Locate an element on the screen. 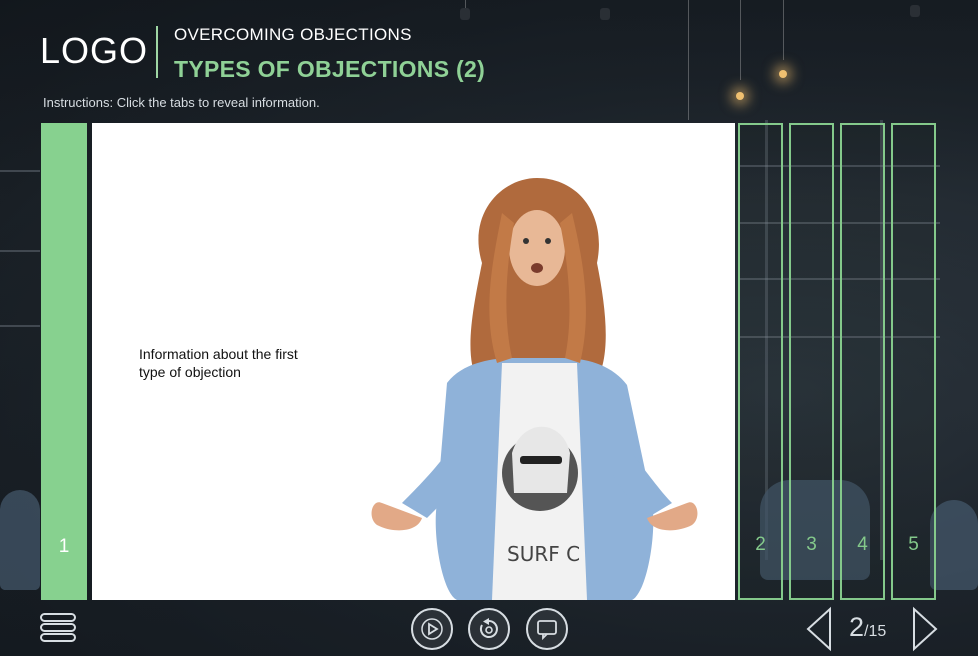  tab-number: 3 is located at coordinates (811, 544).